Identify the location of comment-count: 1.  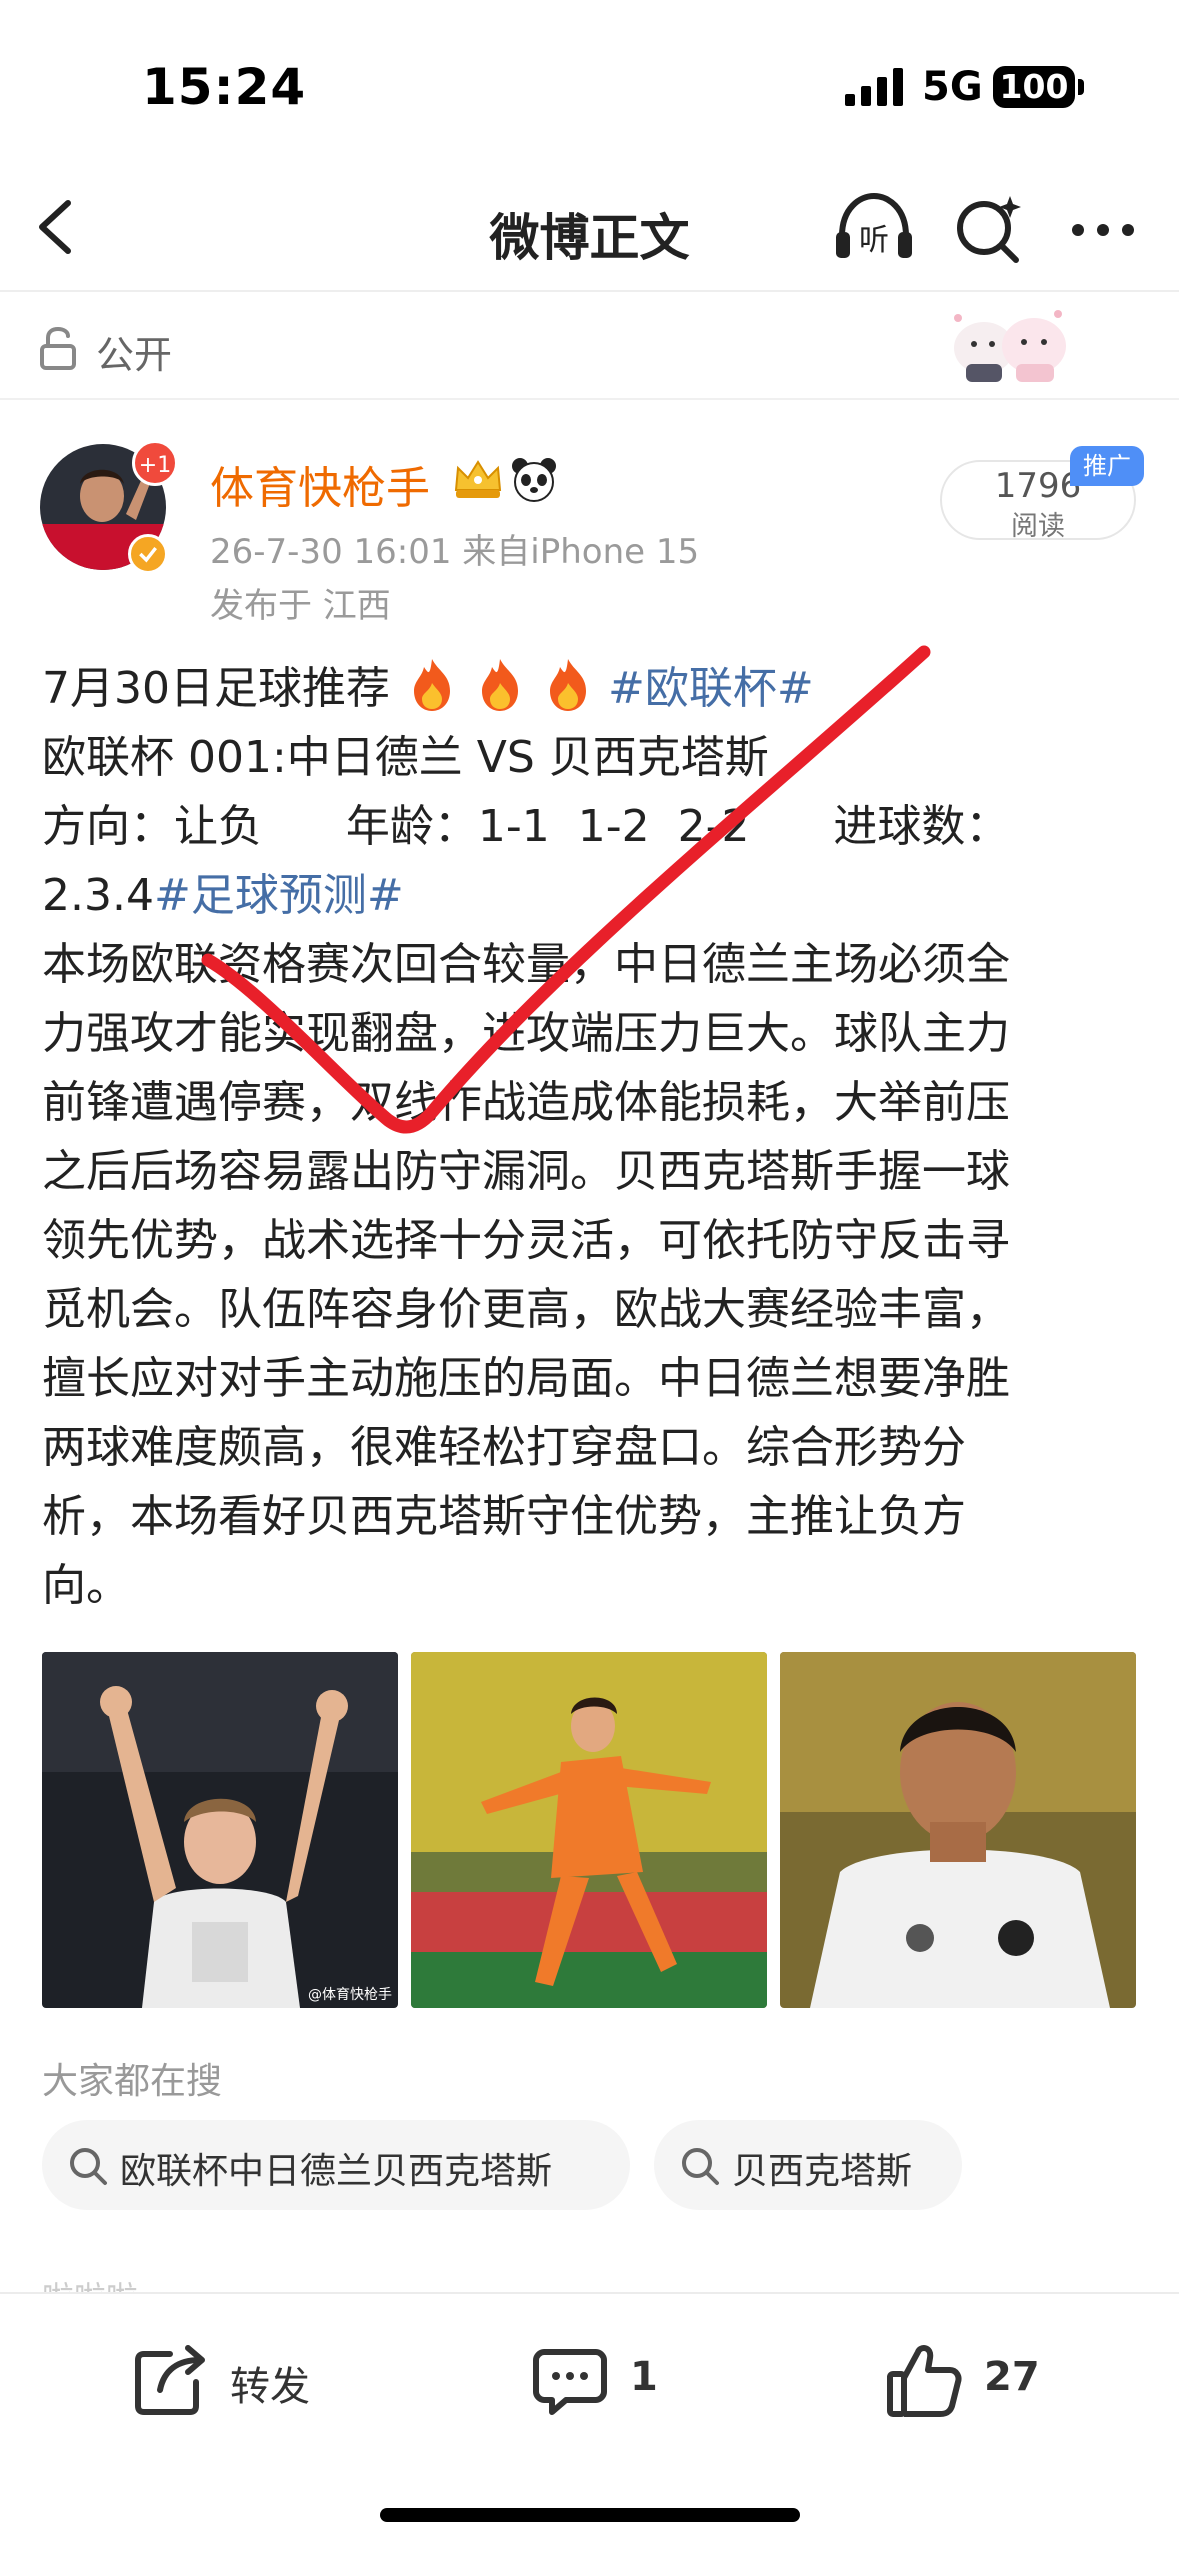
(644, 2377).